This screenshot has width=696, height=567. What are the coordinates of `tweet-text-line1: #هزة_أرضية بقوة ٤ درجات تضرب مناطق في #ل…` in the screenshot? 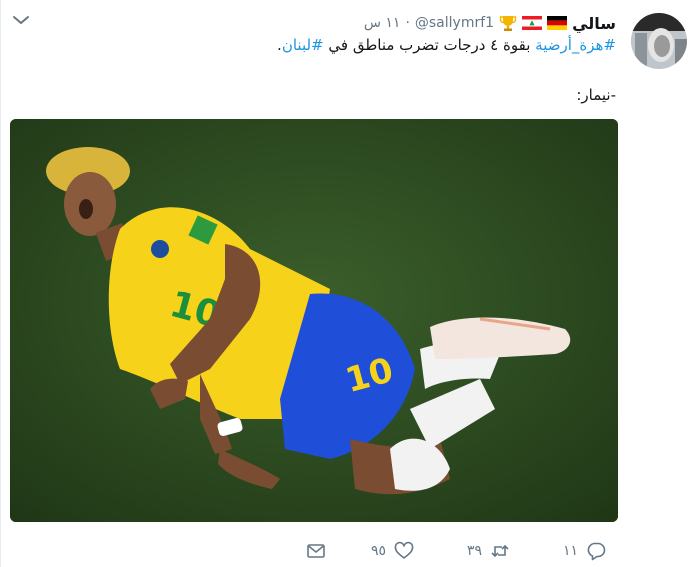 It's located at (446, 45).